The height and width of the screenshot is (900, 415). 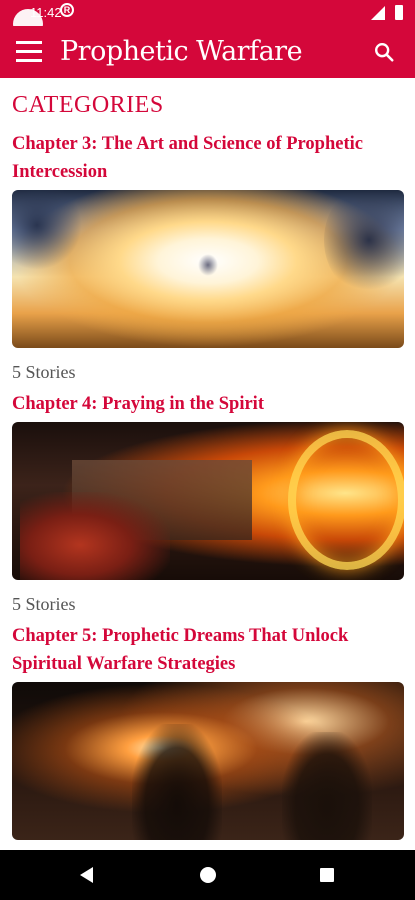 What do you see at coordinates (378, 13) in the screenshot?
I see `signal-icon` at bounding box center [378, 13].